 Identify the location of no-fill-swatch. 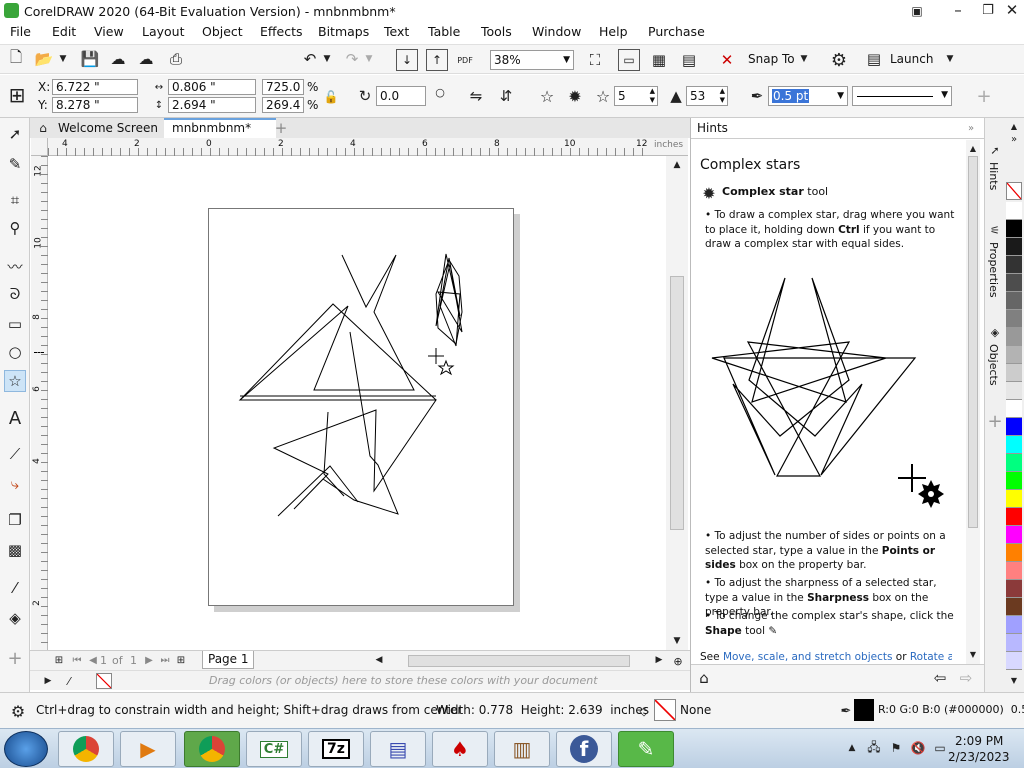
(1014, 191).